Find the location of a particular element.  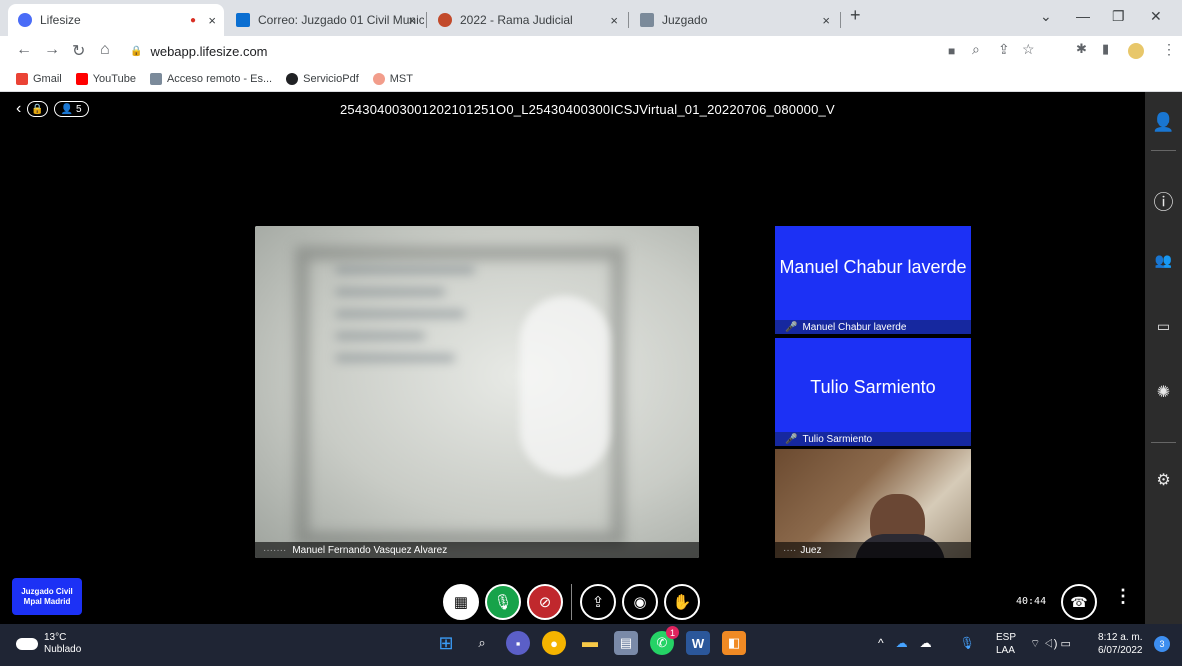

tile-display-name: Tulio Sarmiento is located at coordinates (873, 387).